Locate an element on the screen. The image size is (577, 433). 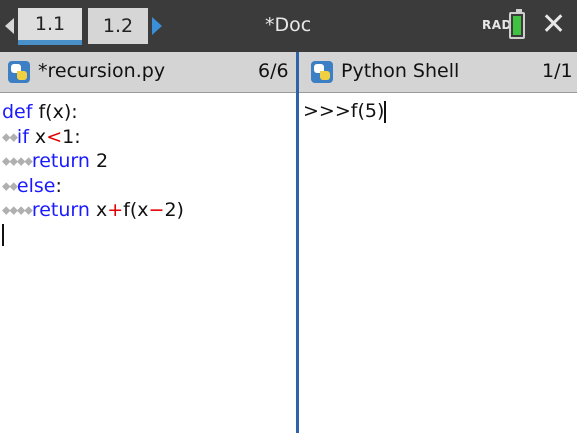
next-page-arrow-icon is located at coordinates (157, 26).